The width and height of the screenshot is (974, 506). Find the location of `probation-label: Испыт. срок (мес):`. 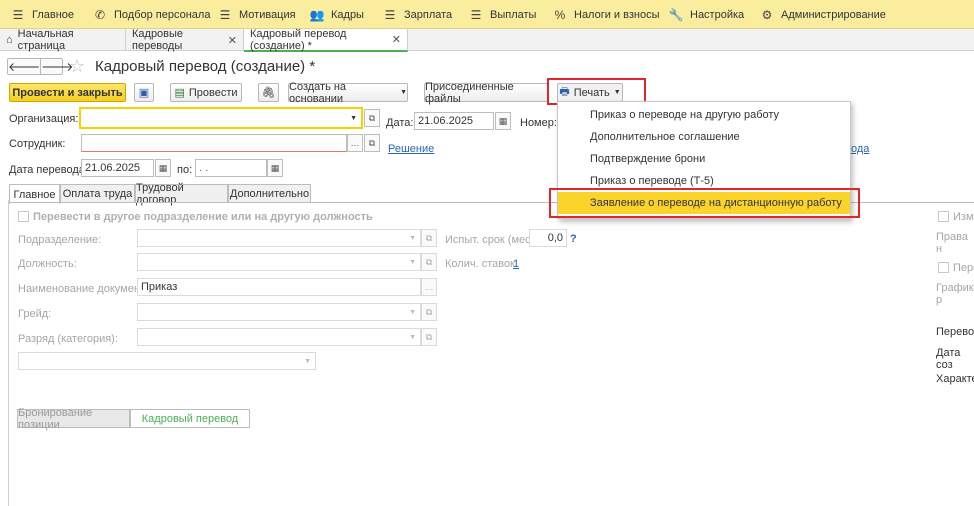

probation-label: Испыт. срок (мес): is located at coordinates (491, 240).